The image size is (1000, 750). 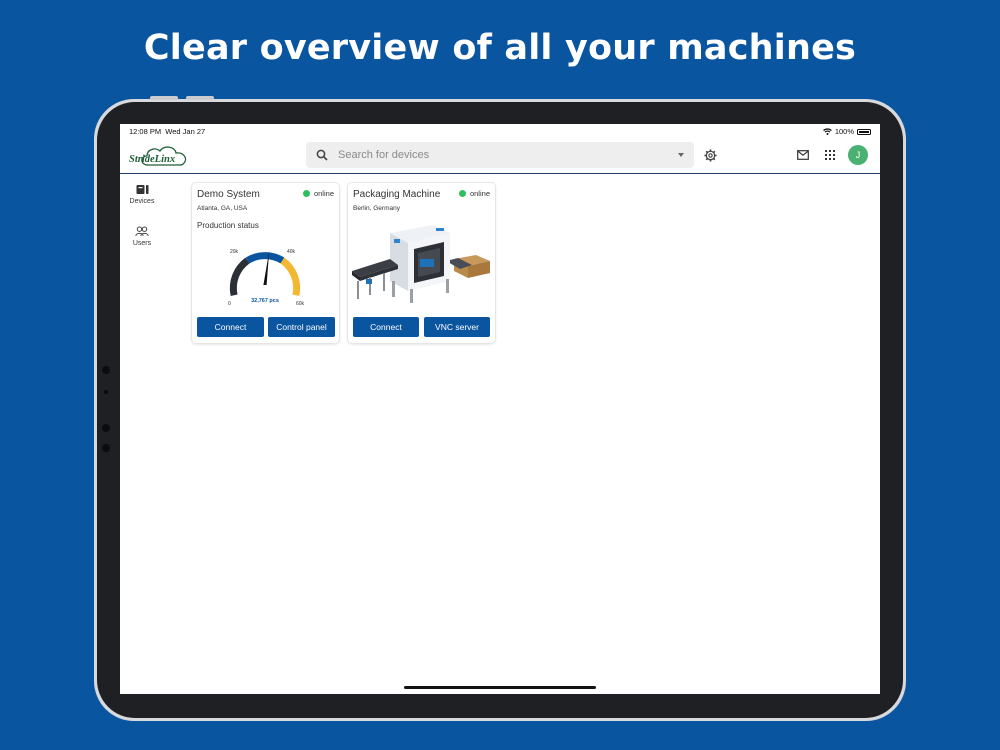 What do you see at coordinates (803, 155) in the screenshot?
I see `mail-icon` at bounding box center [803, 155].